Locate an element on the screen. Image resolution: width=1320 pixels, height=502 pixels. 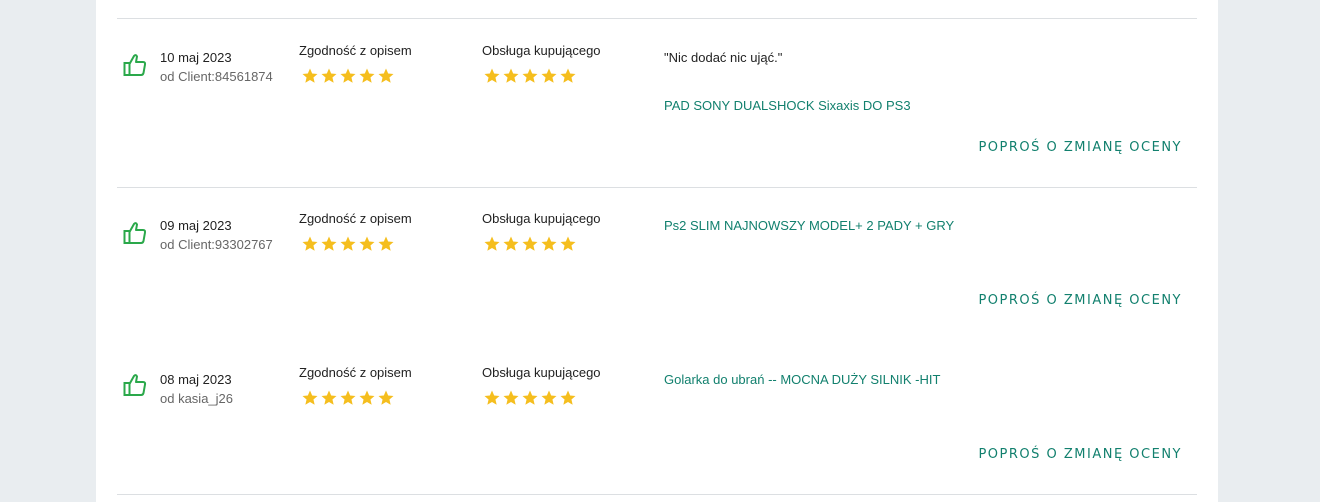
review-author: od Client:84561874 is located at coordinates (216, 76).